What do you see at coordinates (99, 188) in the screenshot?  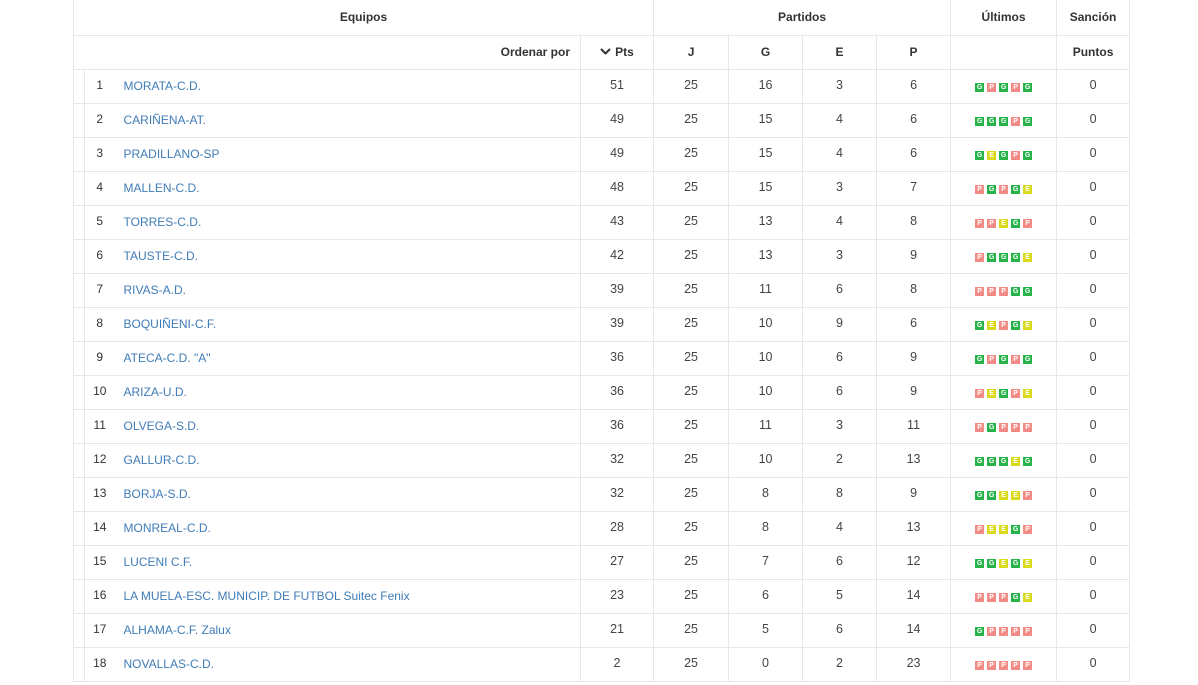 I see `position-cell: 4` at bounding box center [99, 188].